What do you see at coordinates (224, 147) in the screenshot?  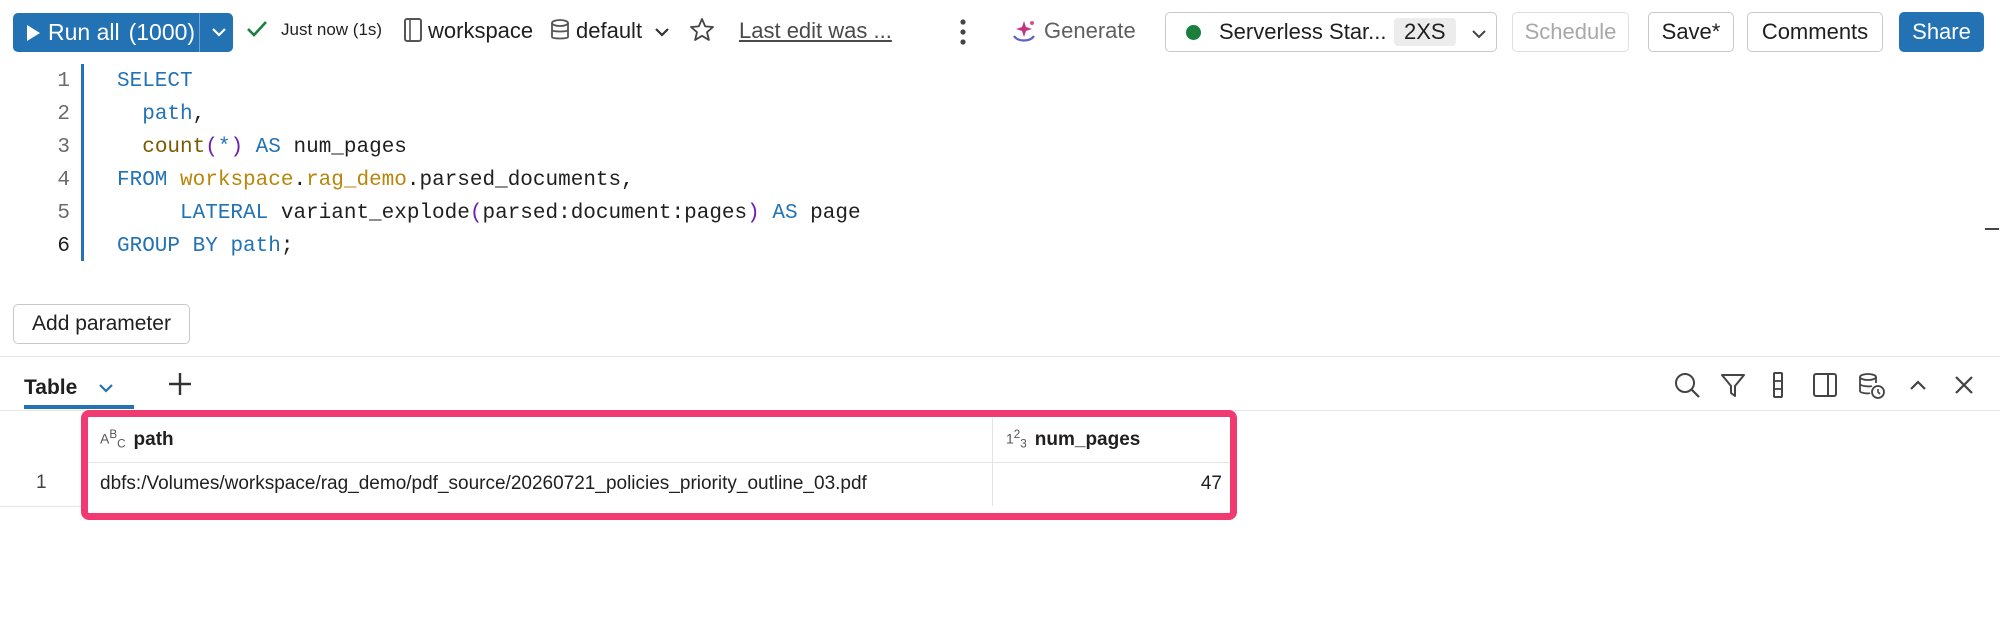 I see `code-token: *` at bounding box center [224, 147].